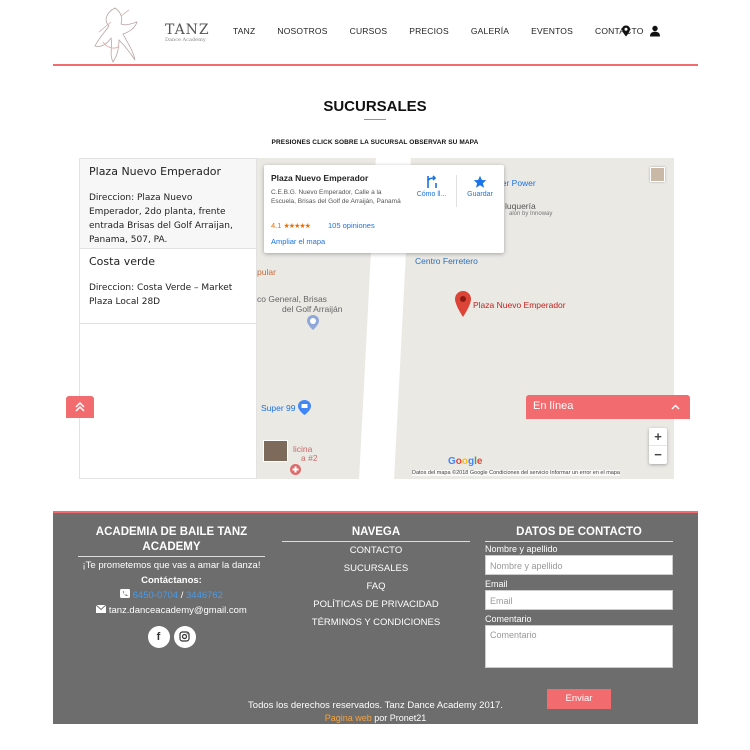 Image resolution: width=750 pixels, height=750 pixels. I want to click on comment-label: Comentario, so click(508, 619).